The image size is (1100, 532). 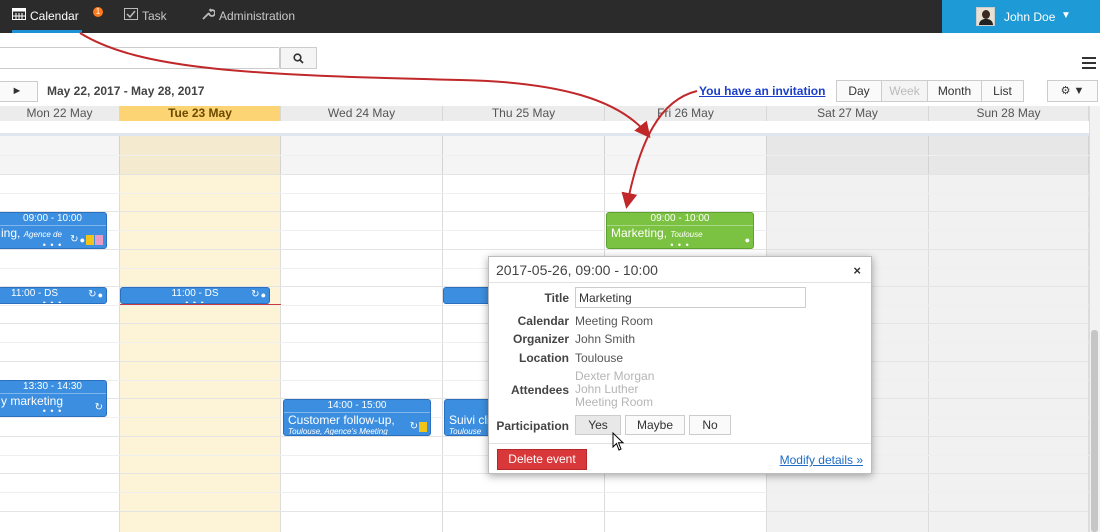 I want to click on day-header-thu: Thu 25 May, so click(x=524, y=113).